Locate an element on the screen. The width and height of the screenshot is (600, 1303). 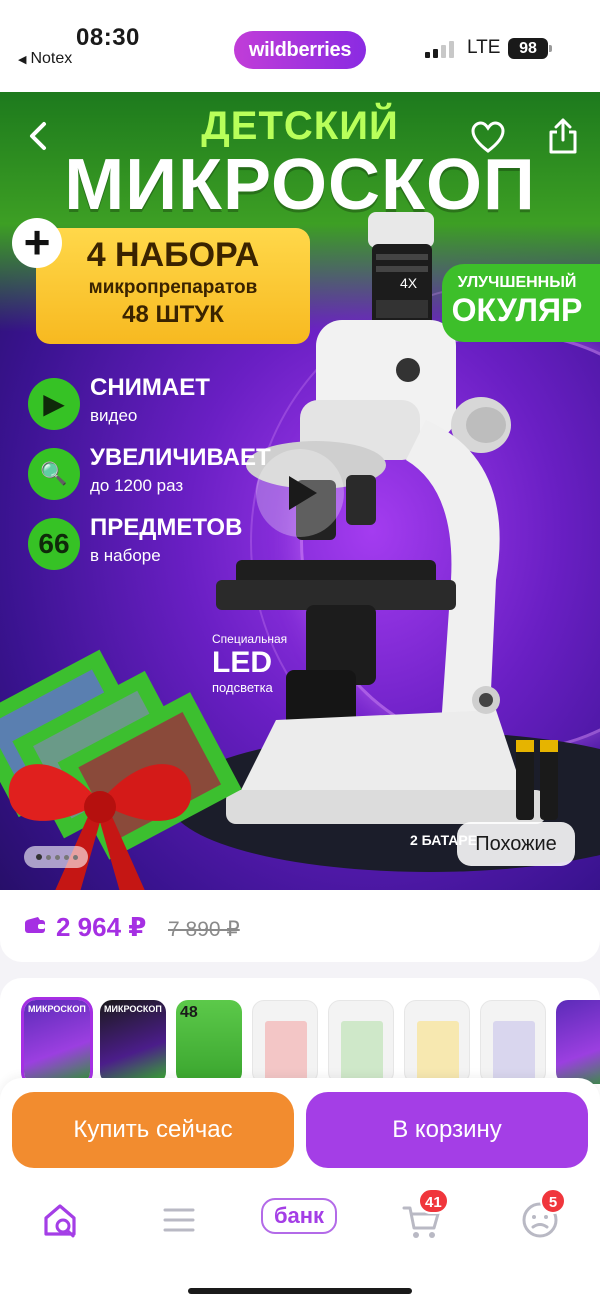
promo-sets-box: 4 НАБОРА микропрепаратов 48 ШТУК is located at coordinates (173, 286).